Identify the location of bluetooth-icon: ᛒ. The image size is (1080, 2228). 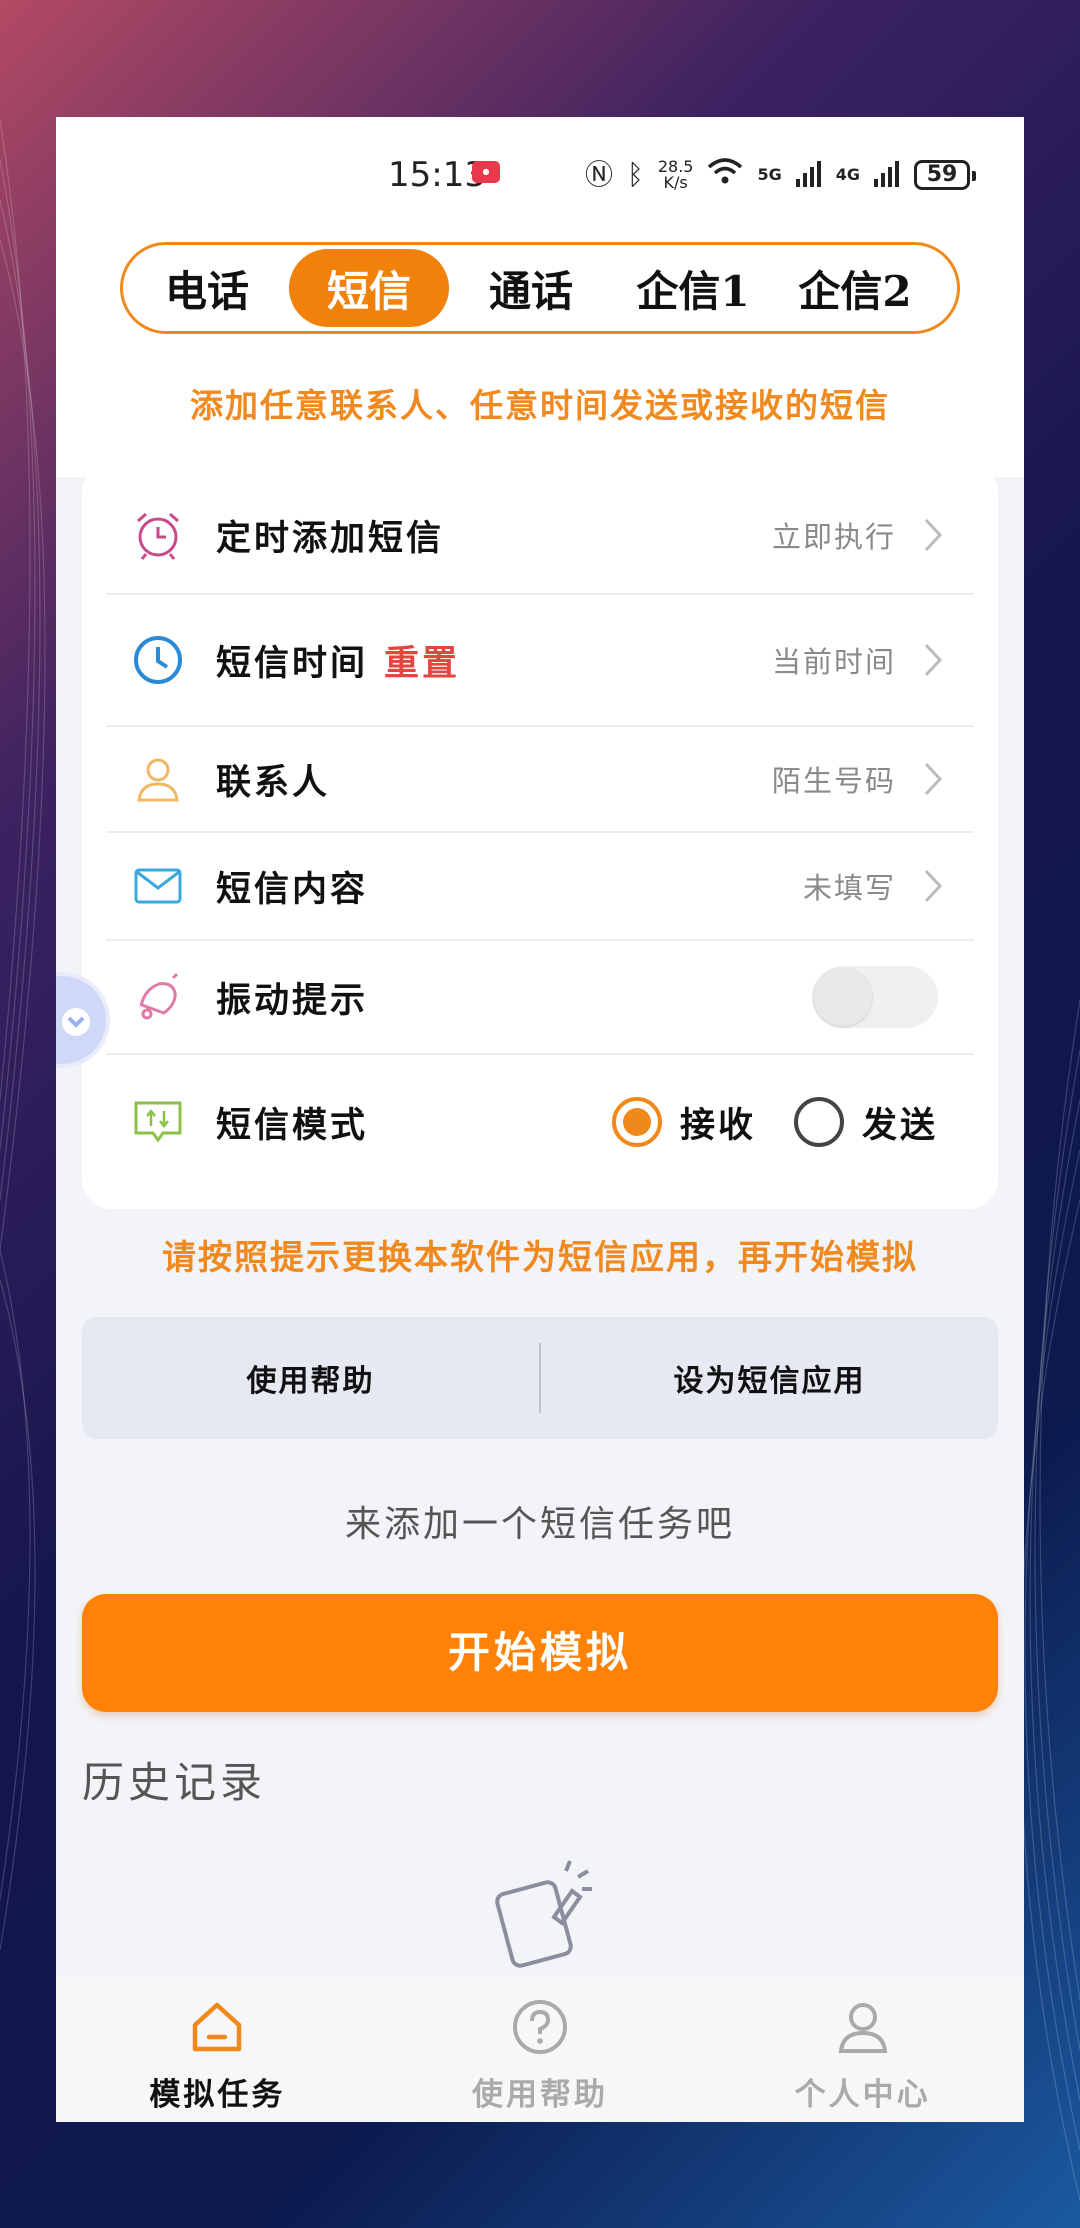
(635, 174).